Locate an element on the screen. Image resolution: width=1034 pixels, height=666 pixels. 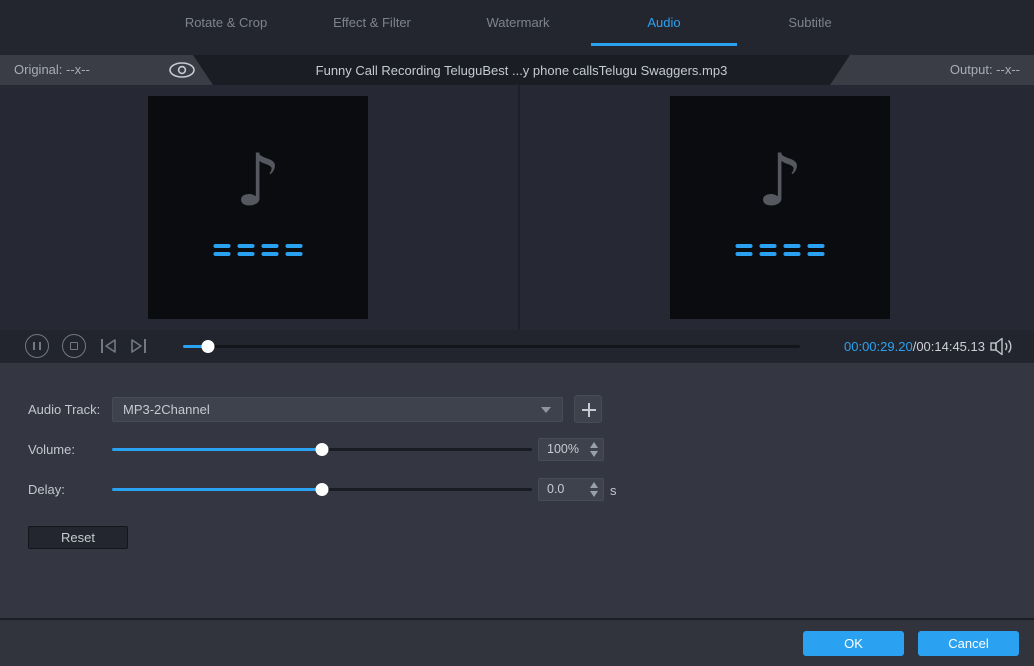
tab-audio: Audio is located at coordinates (664, 23).